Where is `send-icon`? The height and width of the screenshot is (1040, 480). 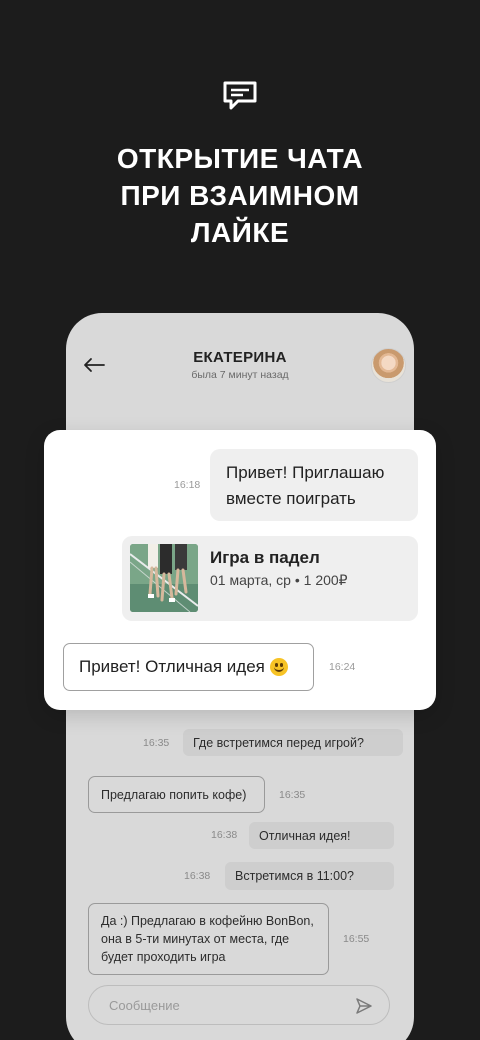 send-icon is located at coordinates (364, 1006).